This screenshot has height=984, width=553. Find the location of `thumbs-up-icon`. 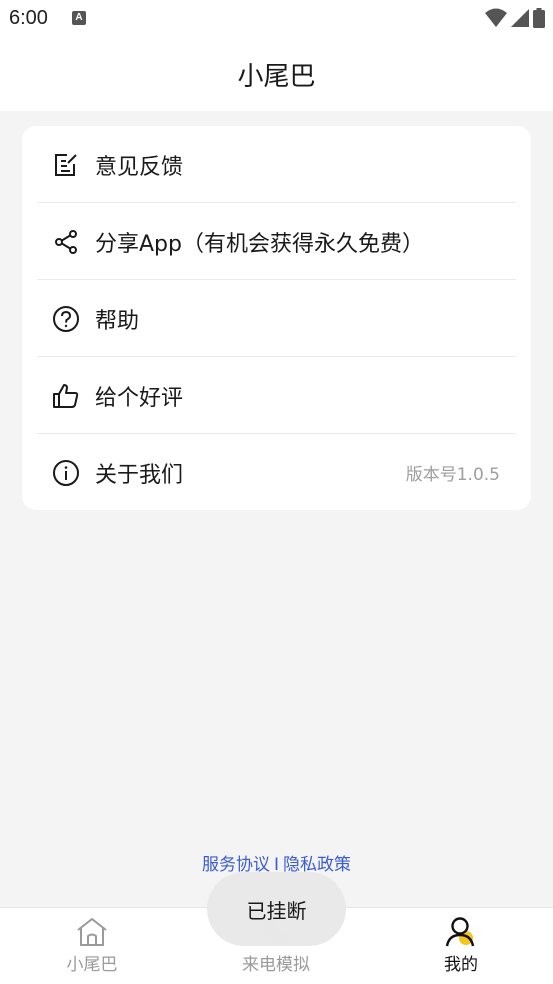

thumbs-up-icon is located at coordinates (66, 396).